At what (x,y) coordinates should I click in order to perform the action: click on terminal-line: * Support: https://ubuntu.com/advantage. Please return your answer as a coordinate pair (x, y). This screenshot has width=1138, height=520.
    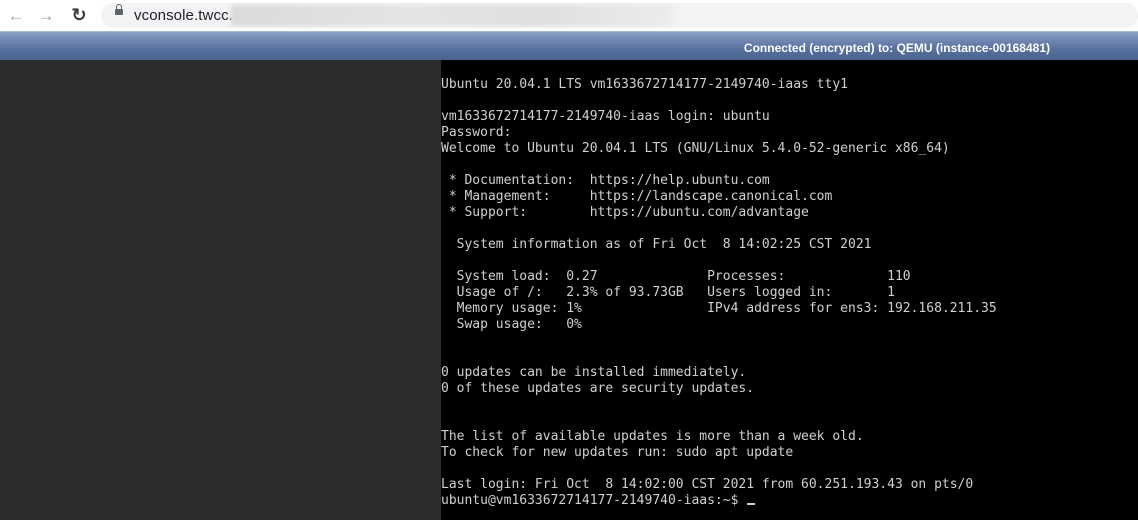
    Looking at the image, I should click on (625, 212).